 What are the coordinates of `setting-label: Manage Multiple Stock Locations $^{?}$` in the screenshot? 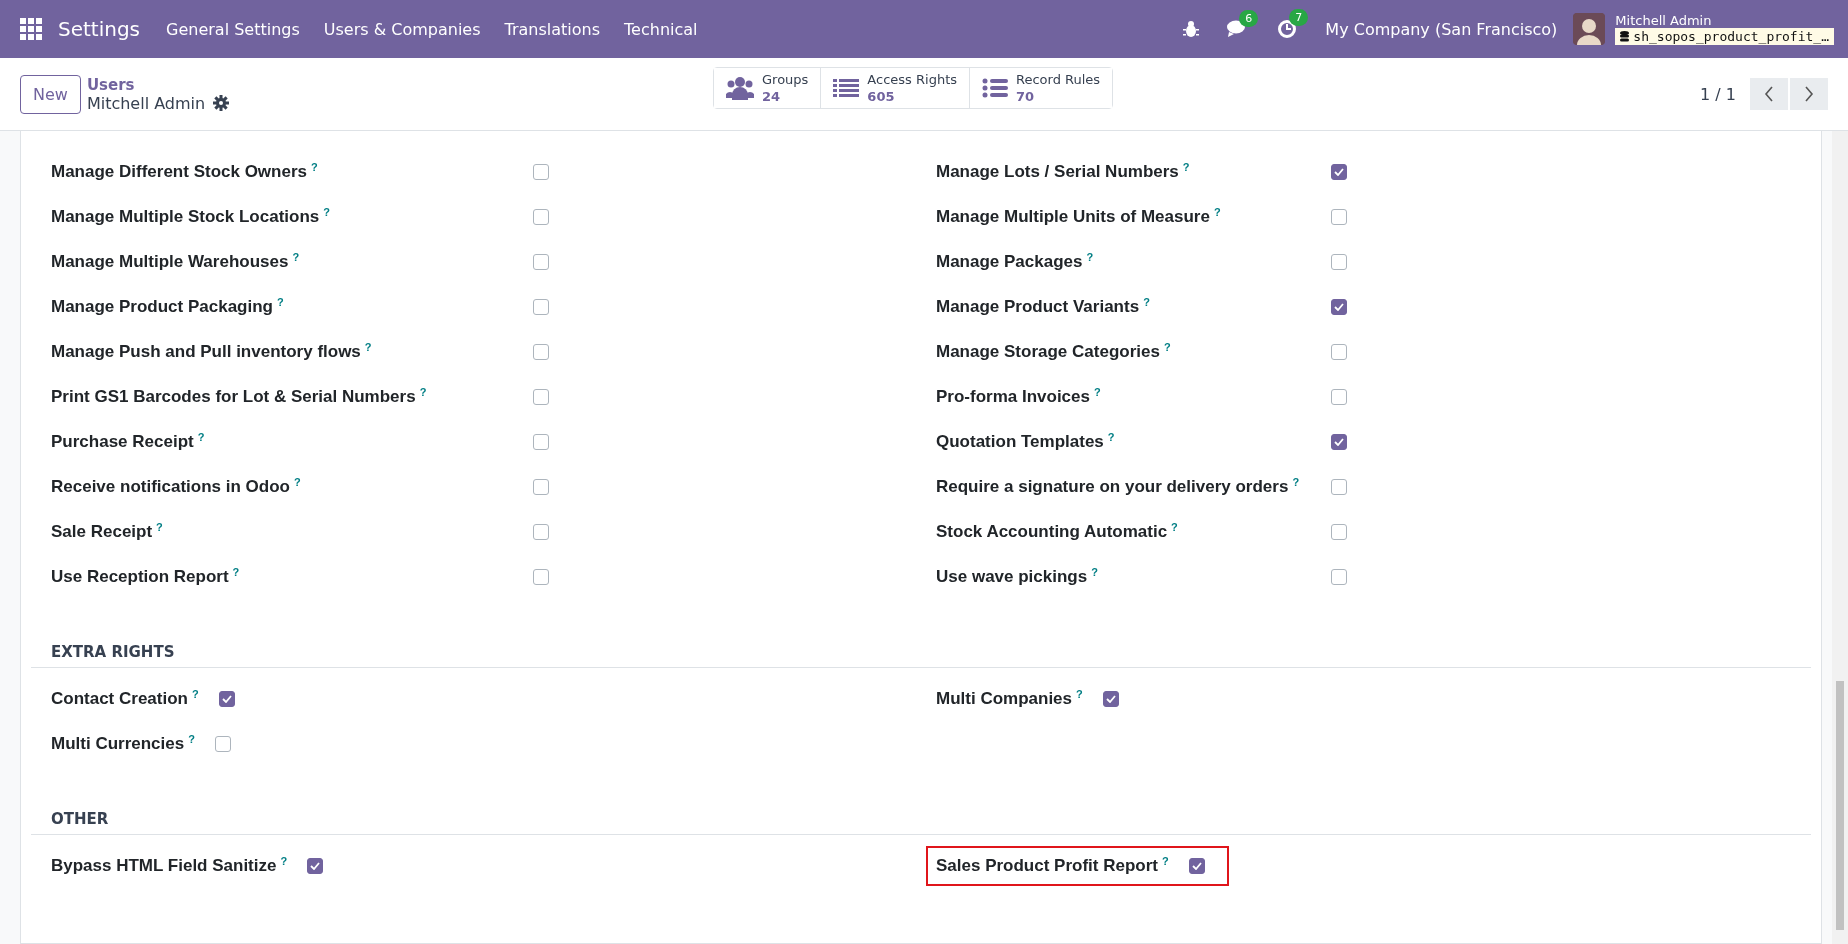 It's located at (191, 216).